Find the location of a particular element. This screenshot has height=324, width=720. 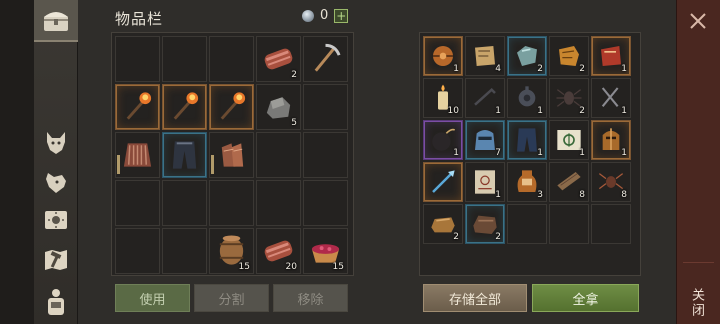

currency-counter: 0 + is located at coordinates (325, 15).